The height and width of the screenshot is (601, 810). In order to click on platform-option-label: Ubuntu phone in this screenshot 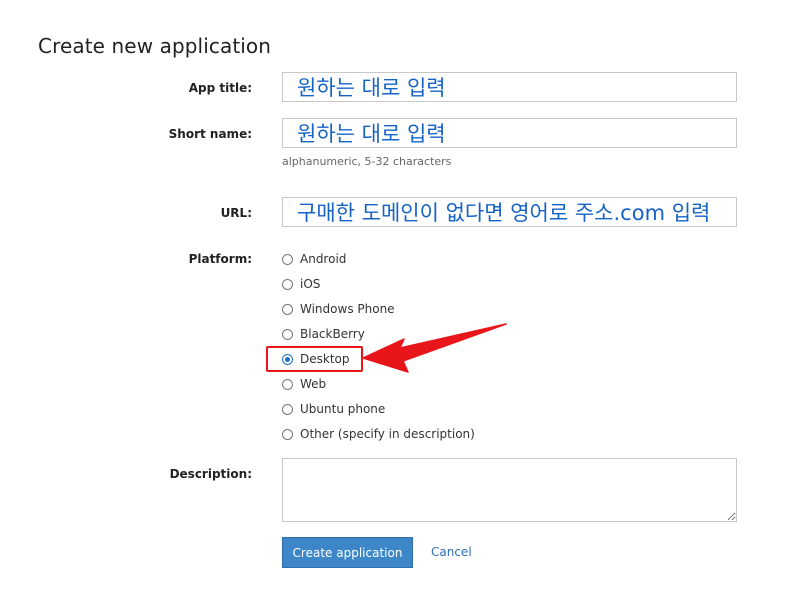, I will do `click(343, 409)`.